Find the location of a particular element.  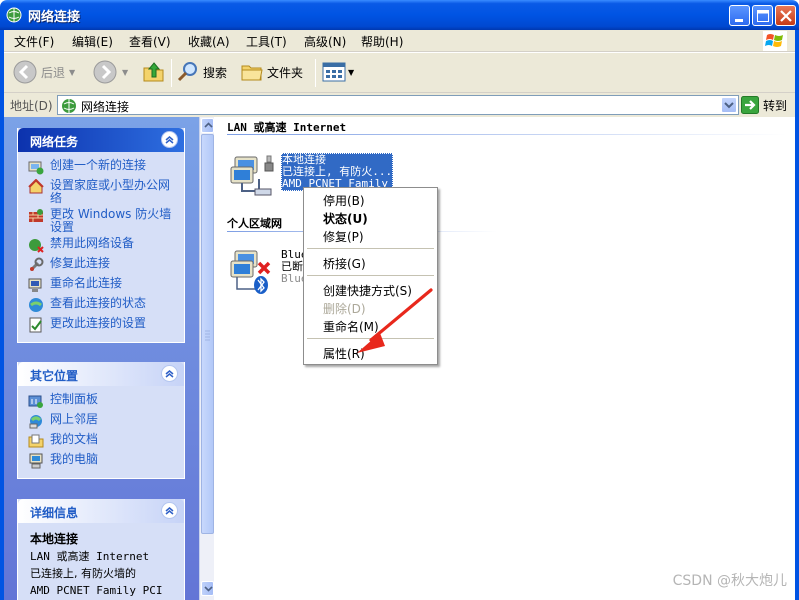

place-my-computer: 我的电脑 is located at coordinates (101, 462).